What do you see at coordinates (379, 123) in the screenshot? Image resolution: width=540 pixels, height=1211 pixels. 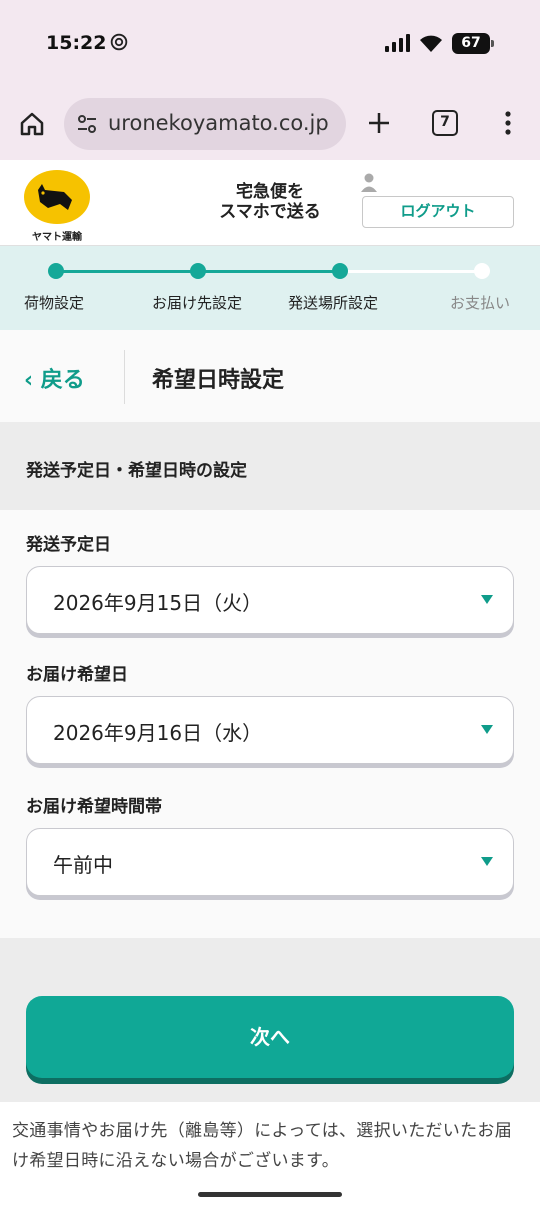 I see `new-tab-icon` at bounding box center [379, 123].